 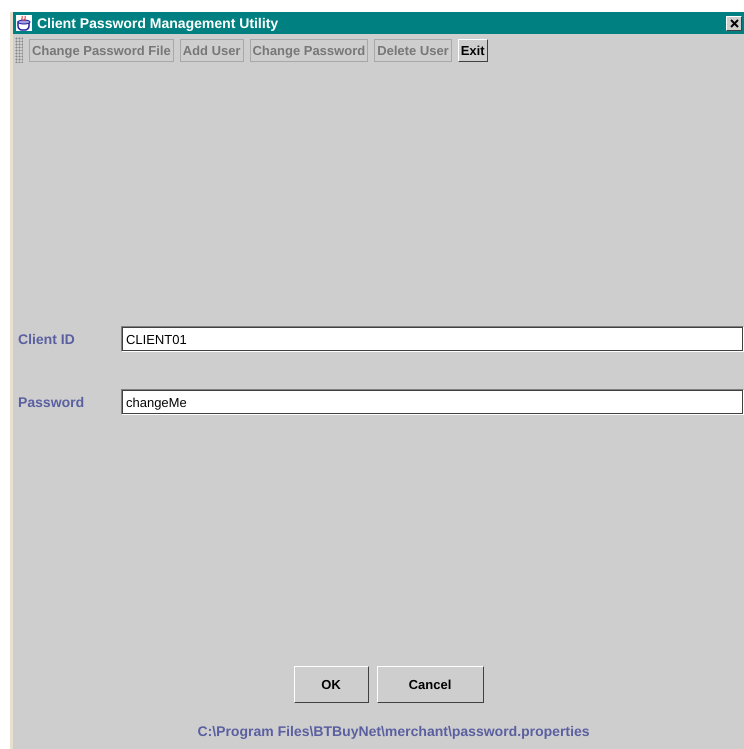 What do you see at coordinates (24, 23) in the screenshot?
I see `coffee-cup-icon` at bounding box center [24, 23].